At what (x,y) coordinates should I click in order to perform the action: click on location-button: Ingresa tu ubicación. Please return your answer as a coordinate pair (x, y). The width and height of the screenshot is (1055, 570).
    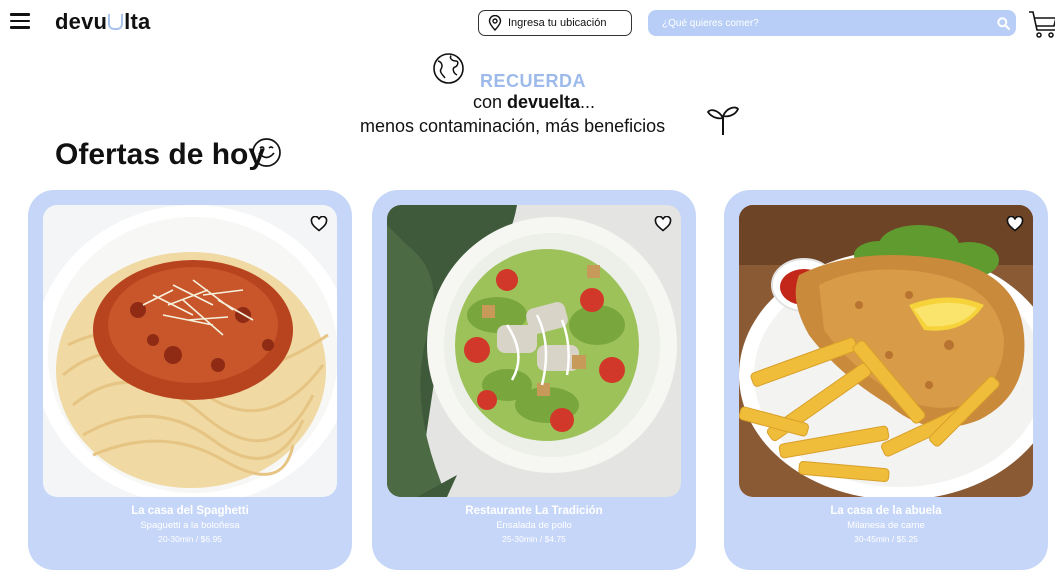
    Looking at the image, I should click on (555, 23).